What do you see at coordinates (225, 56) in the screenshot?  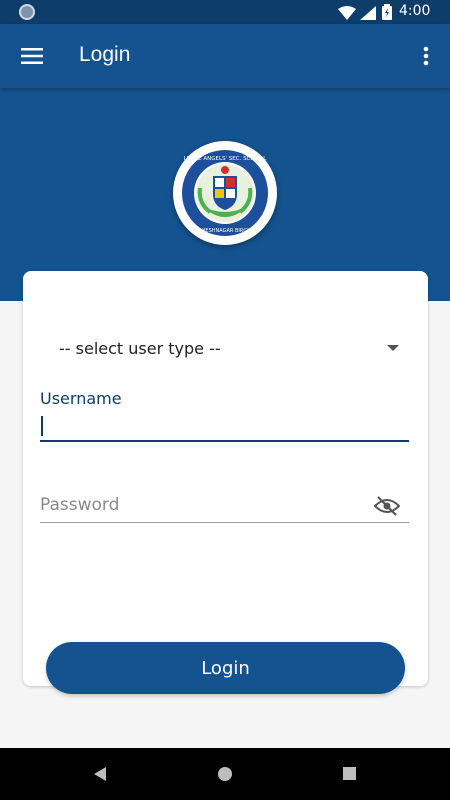 I see `app-bar: Login` at bounding box center [225, 56].